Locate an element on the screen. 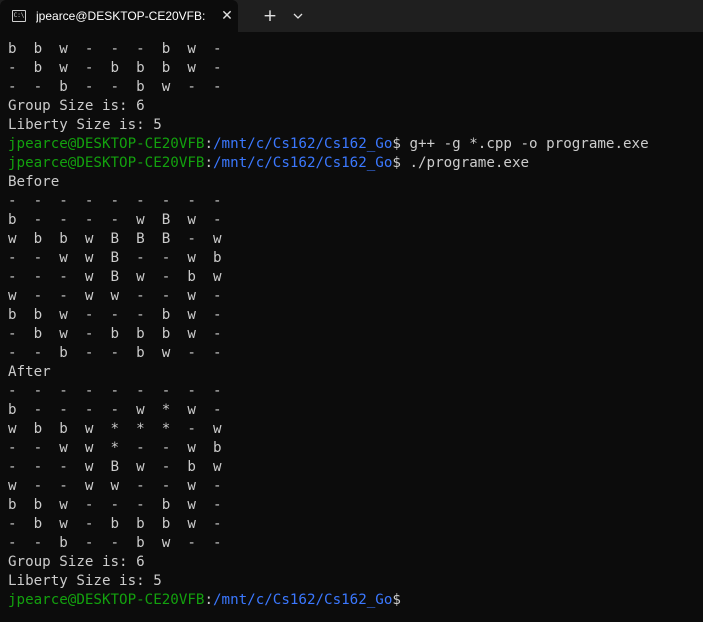  close-icon: ✕ is located at coordinates (227, 16).